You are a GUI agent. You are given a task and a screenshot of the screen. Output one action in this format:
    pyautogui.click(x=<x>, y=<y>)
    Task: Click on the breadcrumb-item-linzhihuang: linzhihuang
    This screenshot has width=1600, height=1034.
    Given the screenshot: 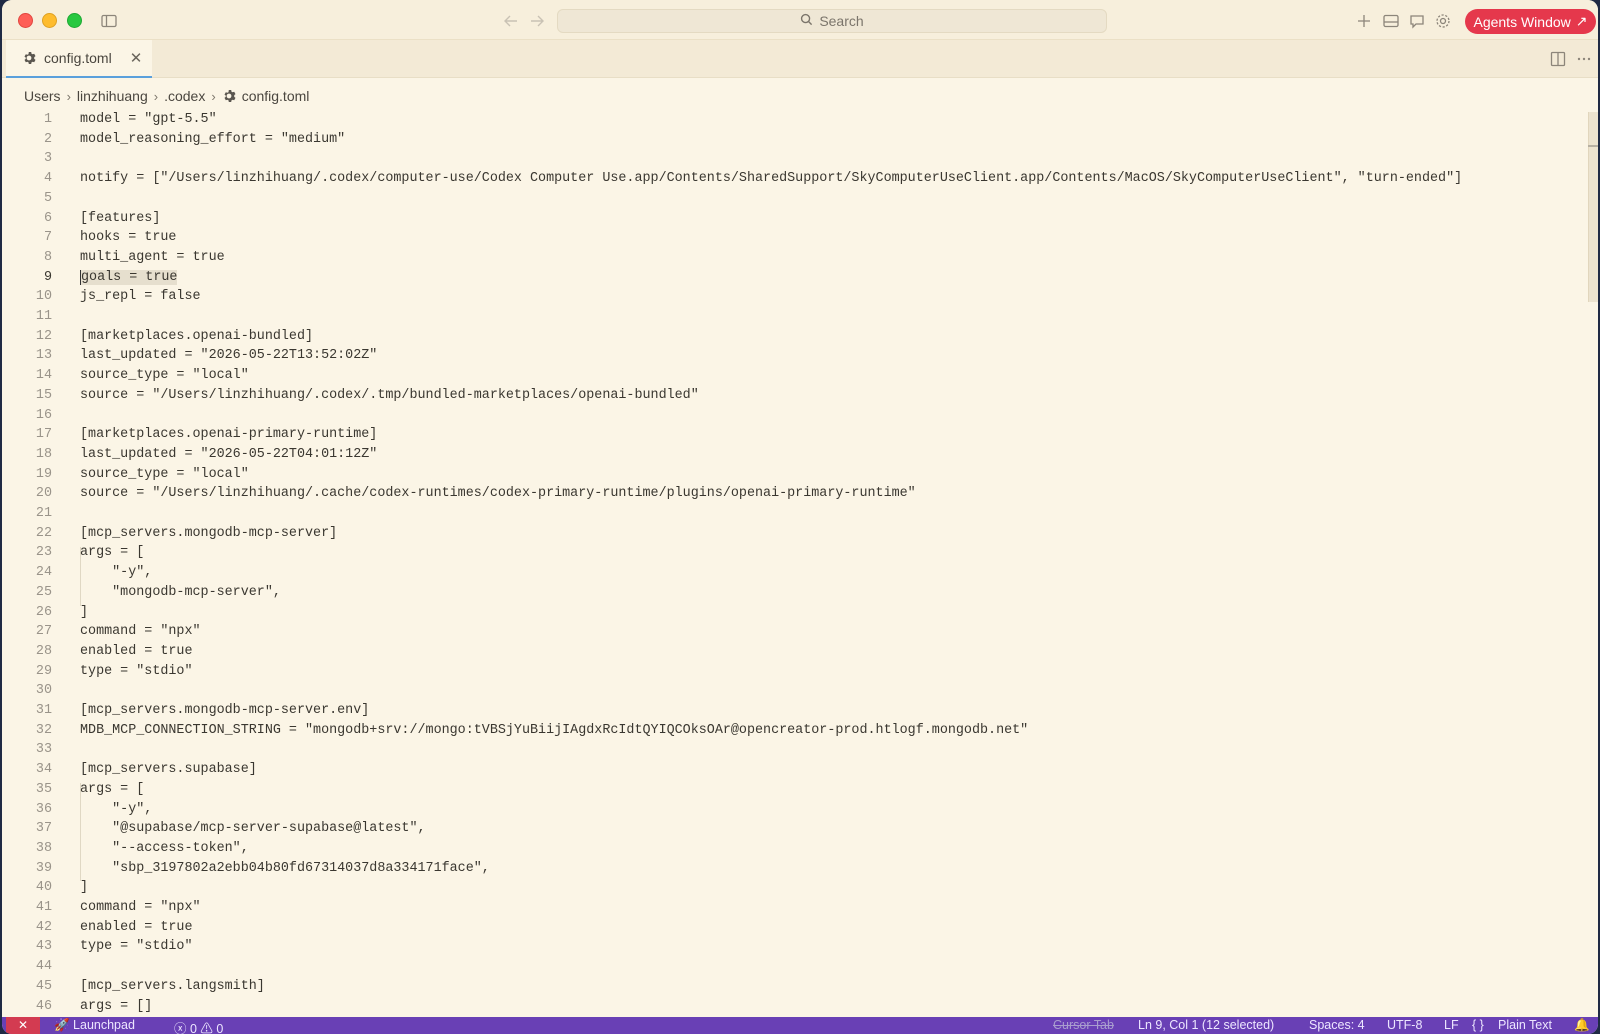 What is the action you would take?
    pyautogui.click(x=112, y=96)
    